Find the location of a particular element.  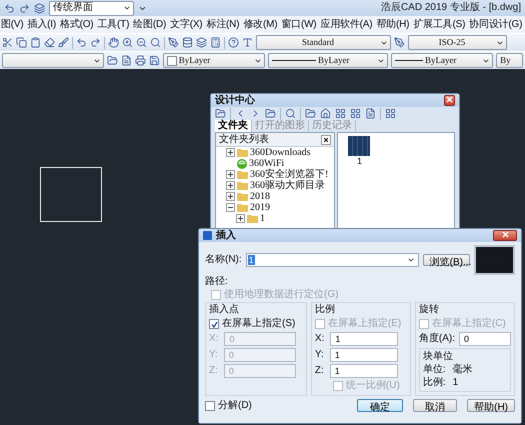

pan-icon is located at coordinates (113, 42).